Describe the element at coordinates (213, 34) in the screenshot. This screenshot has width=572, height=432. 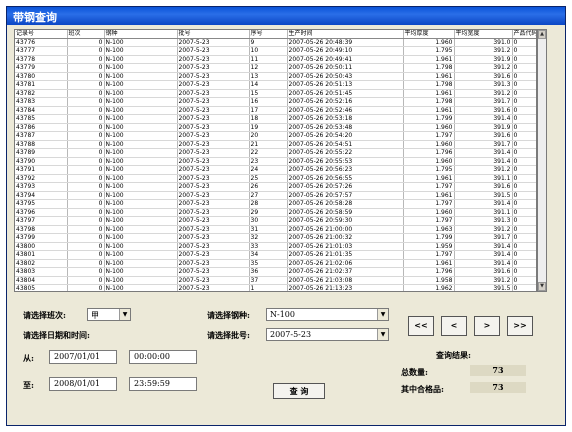
I see `column-header: 批号` at that location.